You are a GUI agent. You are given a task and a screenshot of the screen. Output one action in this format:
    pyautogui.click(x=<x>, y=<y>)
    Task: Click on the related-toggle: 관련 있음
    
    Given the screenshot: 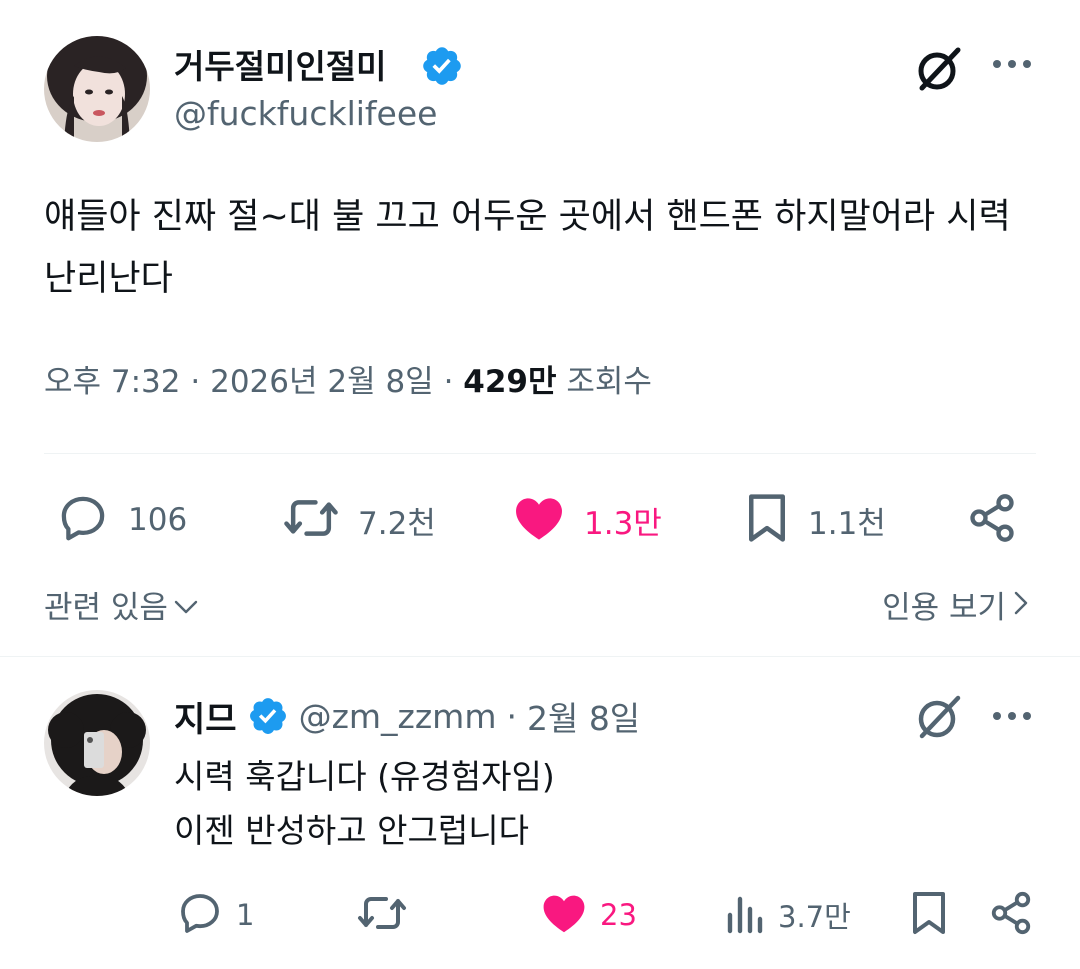 What is the action you would take?
    pyautogui.click(x=121, y=604)
    